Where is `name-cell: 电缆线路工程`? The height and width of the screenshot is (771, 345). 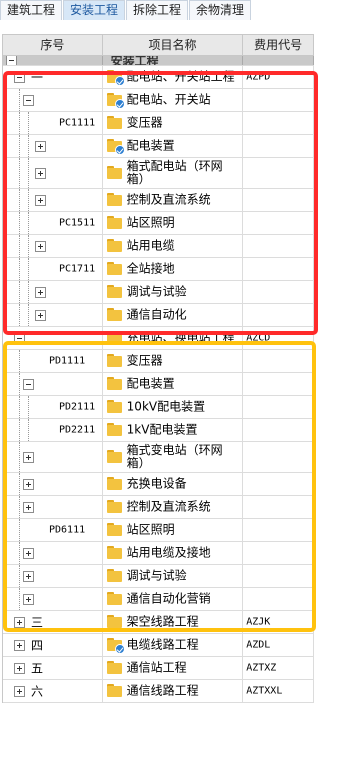
name-cell: 电缆线路工程 is located at coordinates (173, 645).